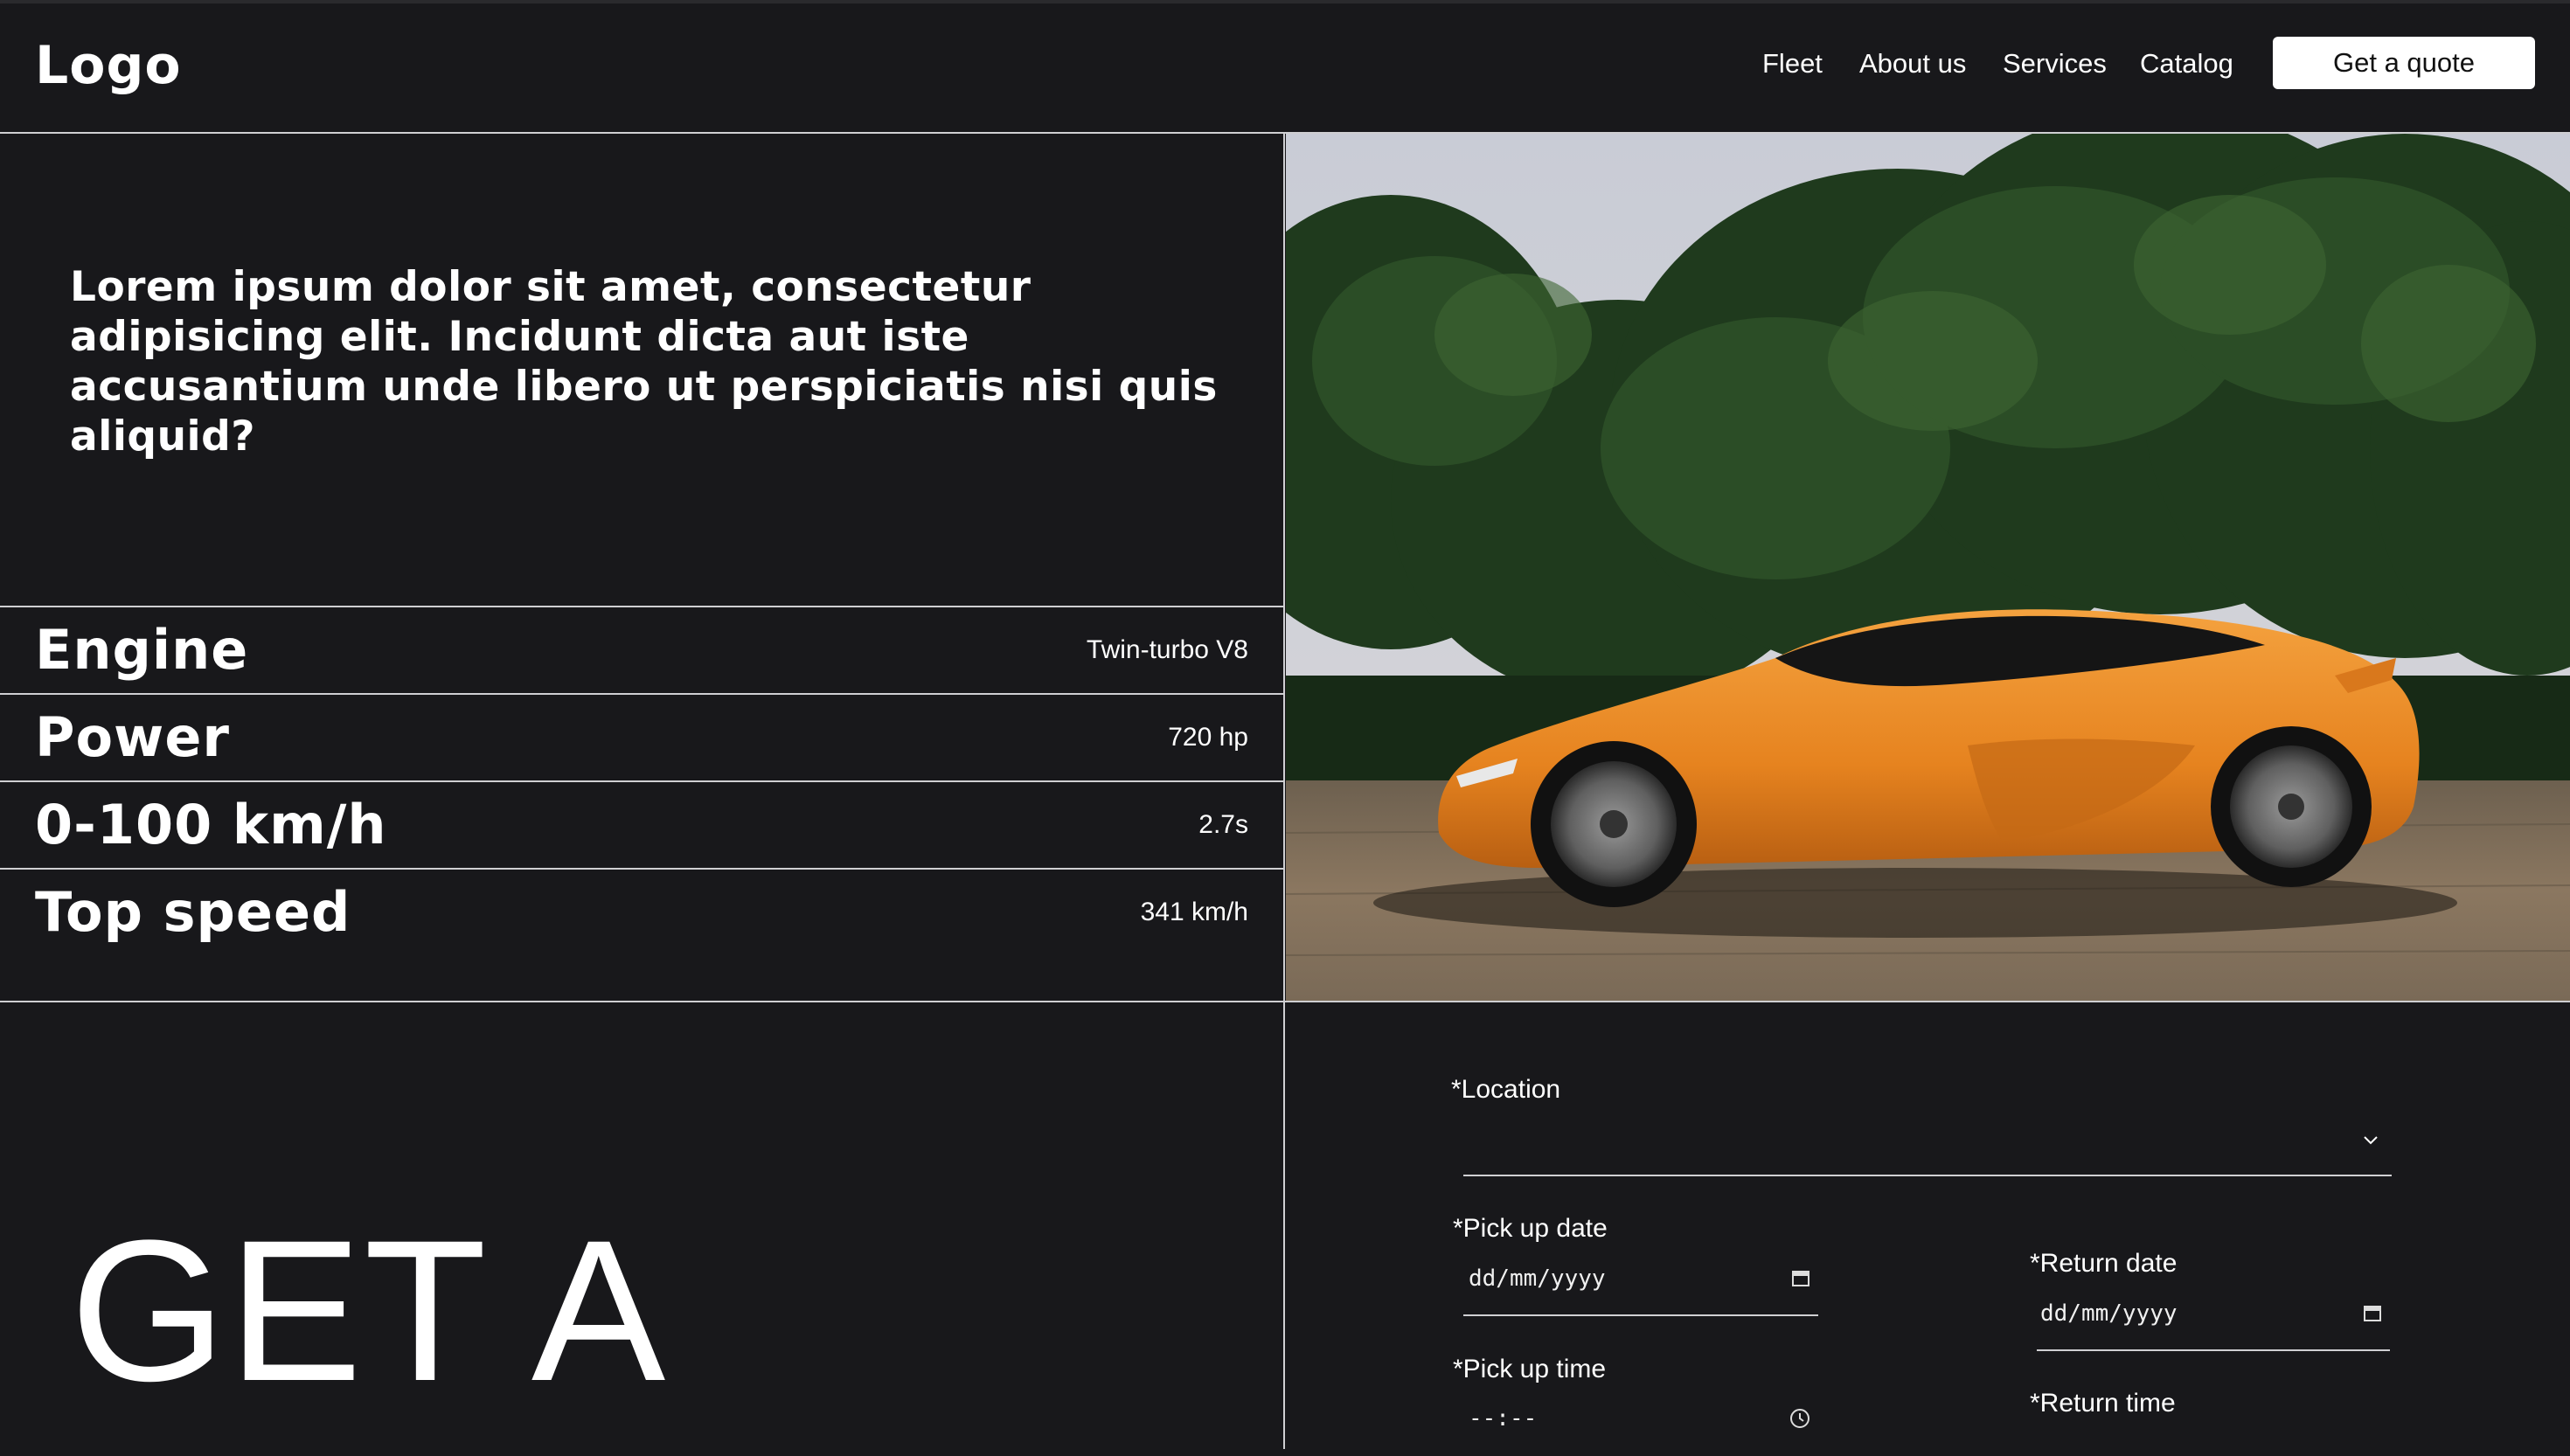  I want to click on logo: Logo, so click(108, 65).